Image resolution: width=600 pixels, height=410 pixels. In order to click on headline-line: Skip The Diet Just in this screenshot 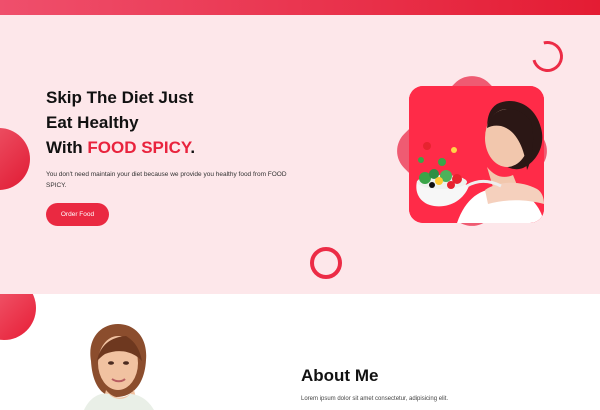, I will do `click(120, 97)`.